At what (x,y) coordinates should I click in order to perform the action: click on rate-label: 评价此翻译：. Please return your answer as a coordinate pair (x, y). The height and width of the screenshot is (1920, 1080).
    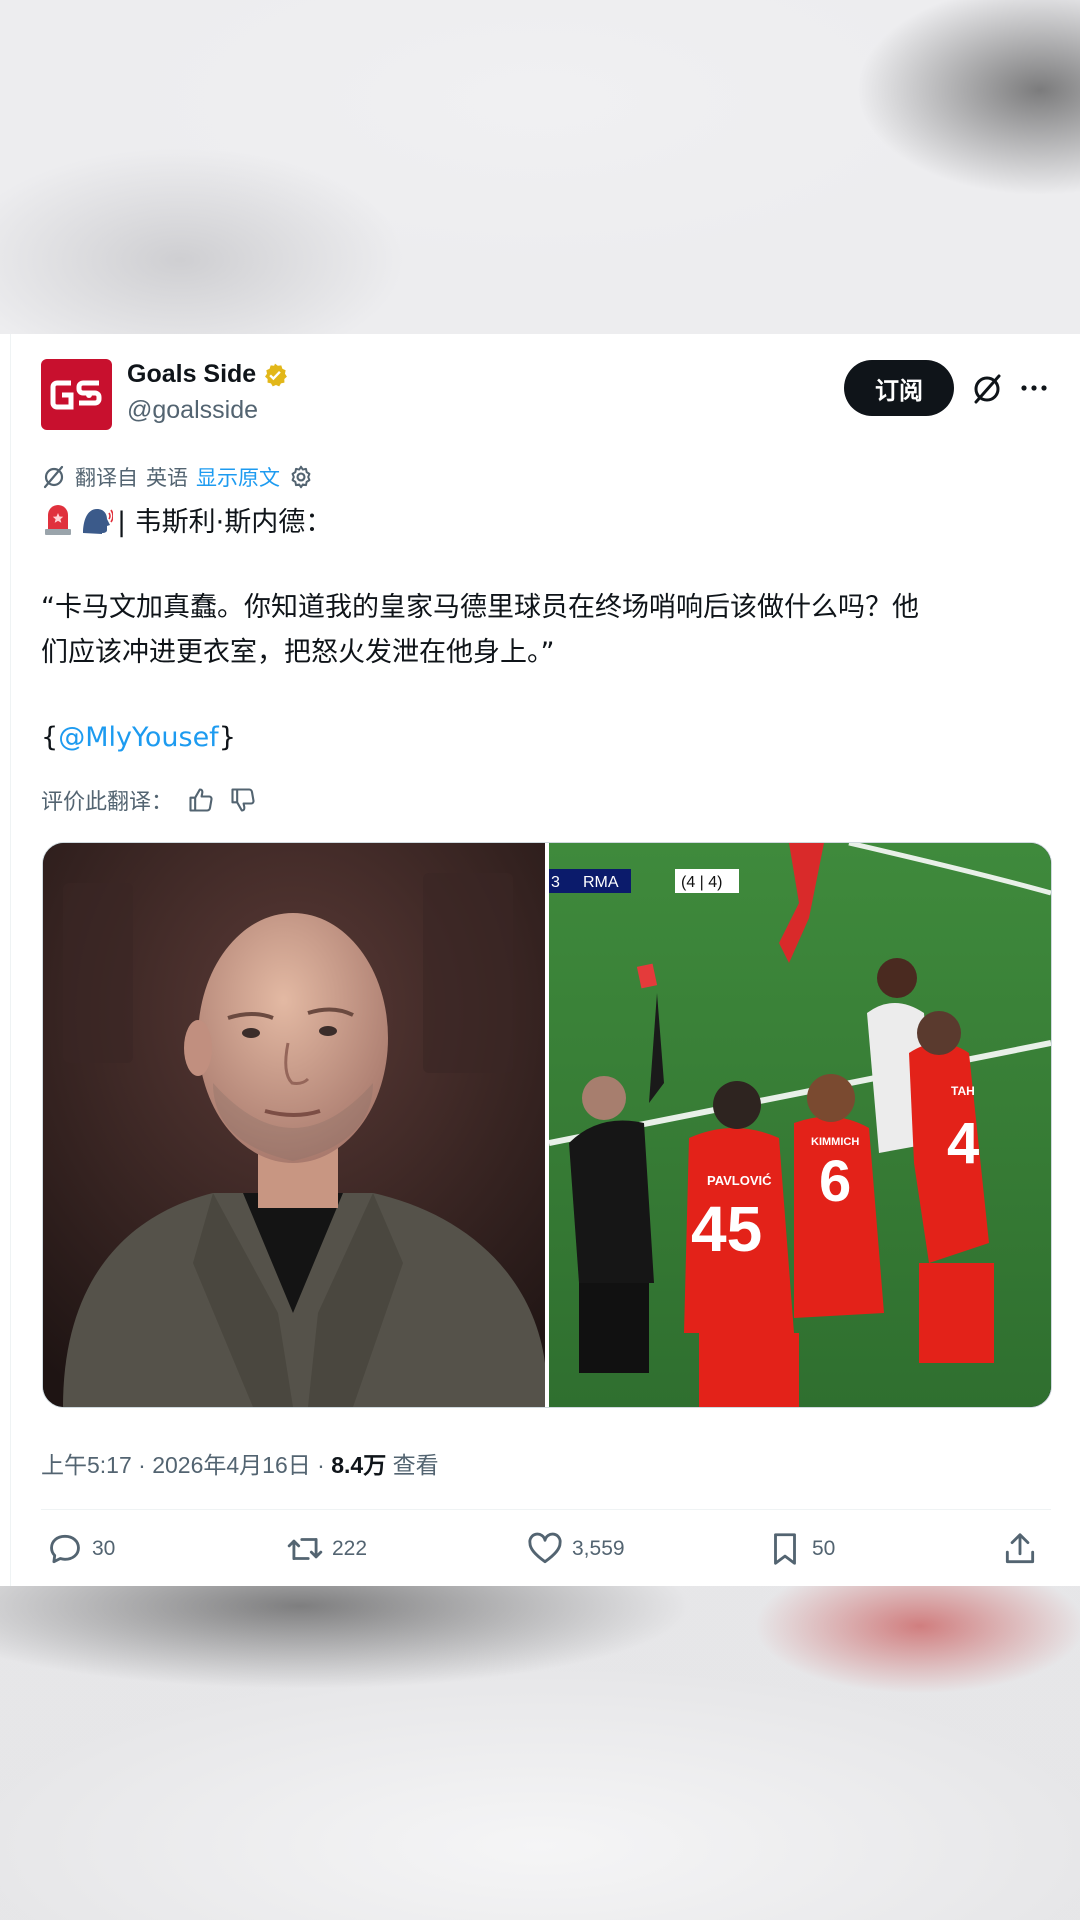
    Looking at the image, I should click on (107, 802).